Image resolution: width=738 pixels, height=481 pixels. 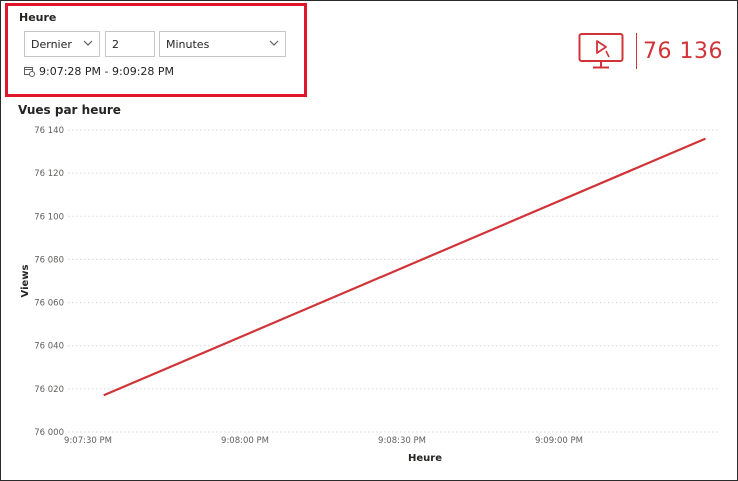 What do you see at coordinates (425, 458) in the screenshot?
I see `x-axis-title: Heure` at bounding box center [425, 458].